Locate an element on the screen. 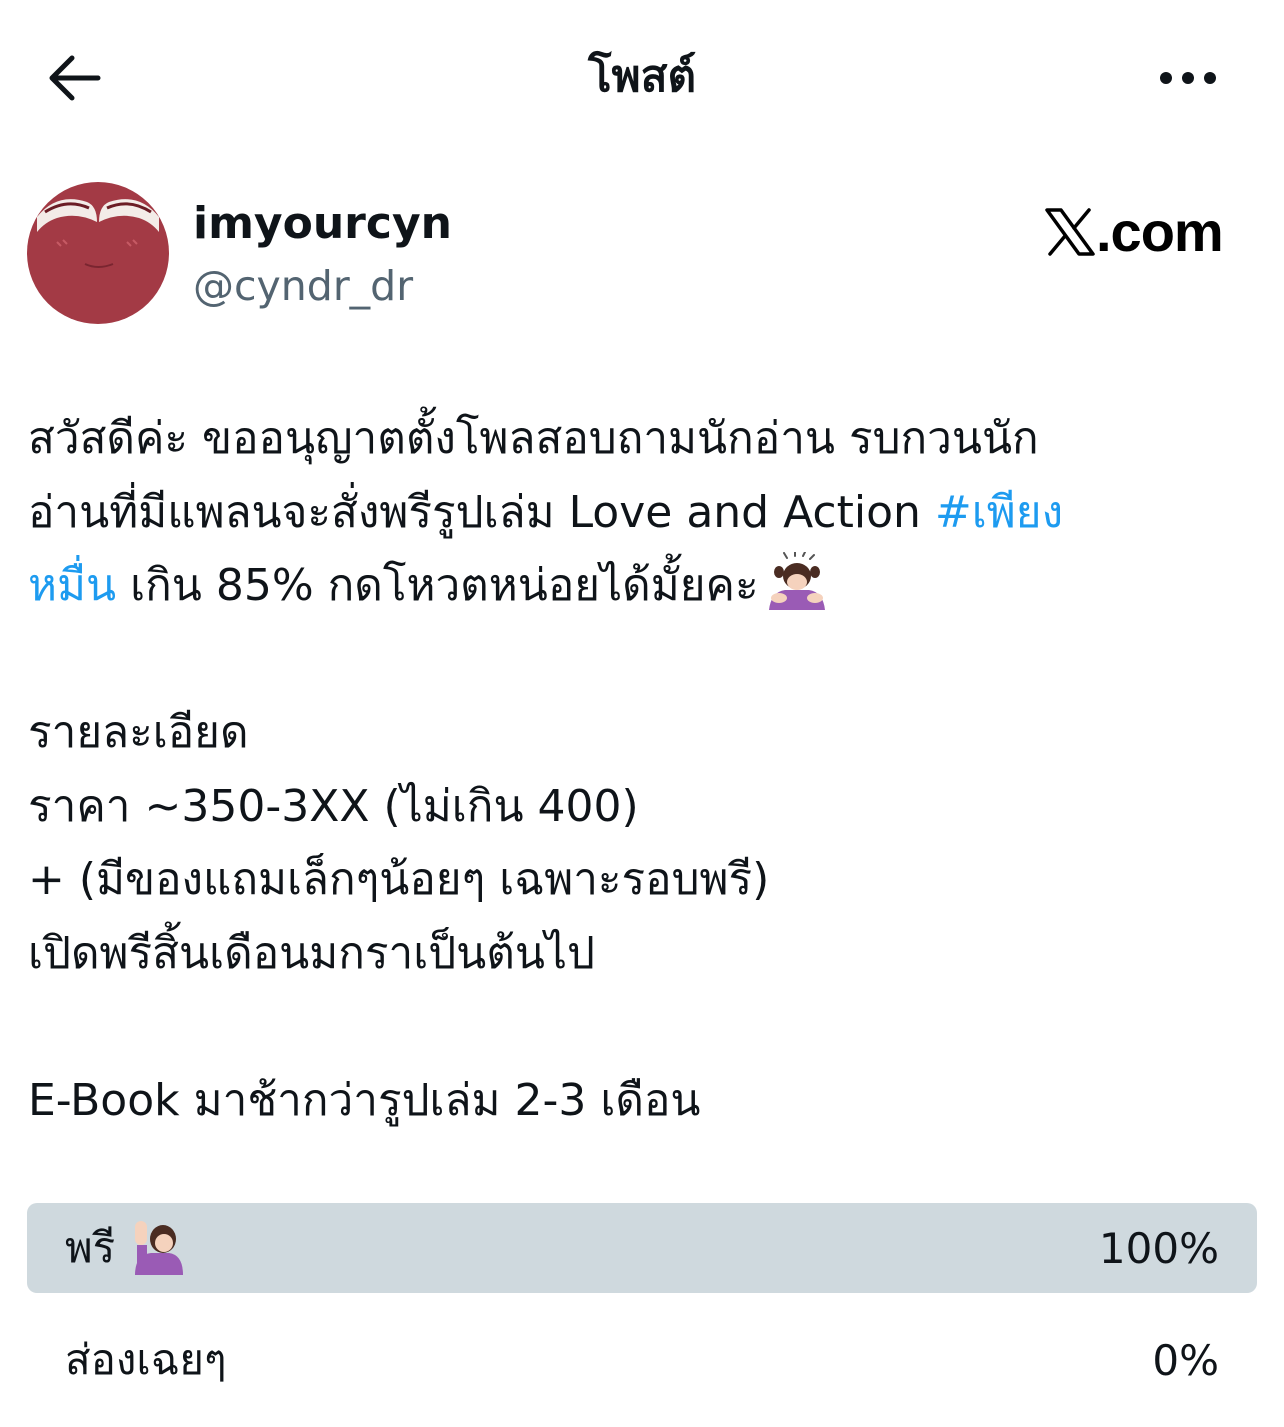 This screenshot has height=1427, width=1284. more-options-button is located at coordinates (1188, 78).